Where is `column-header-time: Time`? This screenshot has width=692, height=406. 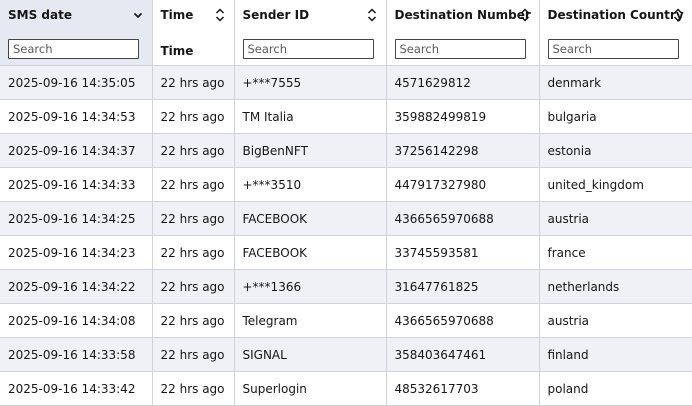
column-header-time: Time is located at coordinates (193, 15).